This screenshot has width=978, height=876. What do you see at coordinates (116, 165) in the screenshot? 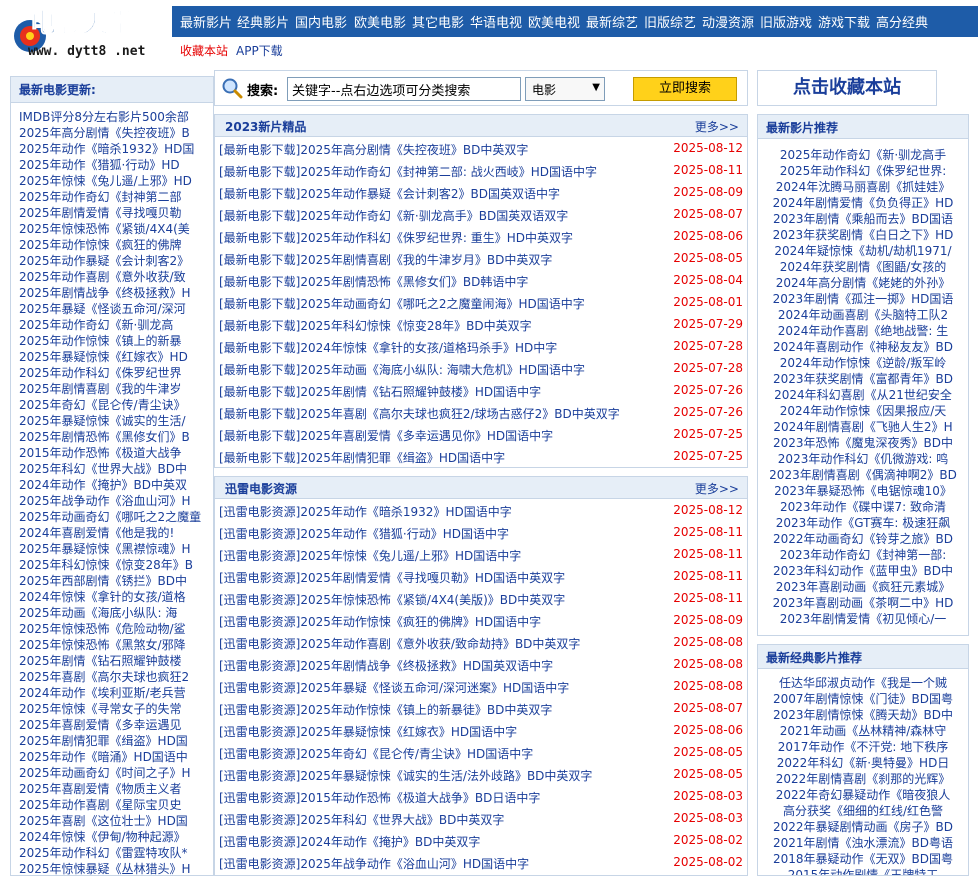
I see `latest-update-link: 2025年动作《猎狐·行动》HD` at bounding box center [116, 165].